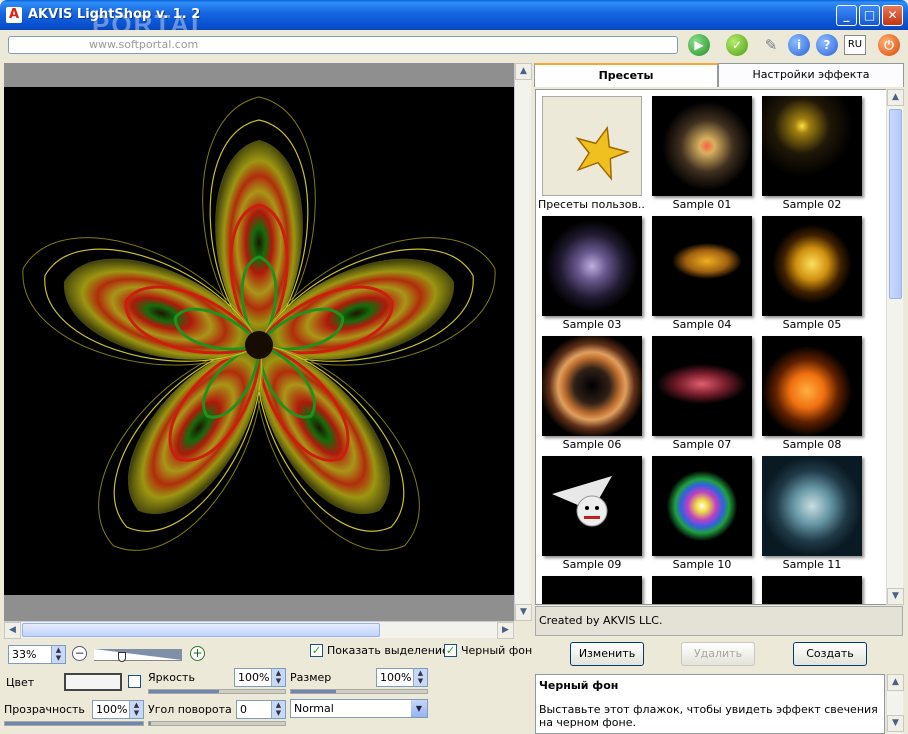 The height and width of the screenshot is (734, 908). What do you see at coordinates (217, 723) in the screenshot?
I see `angle-slider` at bounding box center [217, 723].